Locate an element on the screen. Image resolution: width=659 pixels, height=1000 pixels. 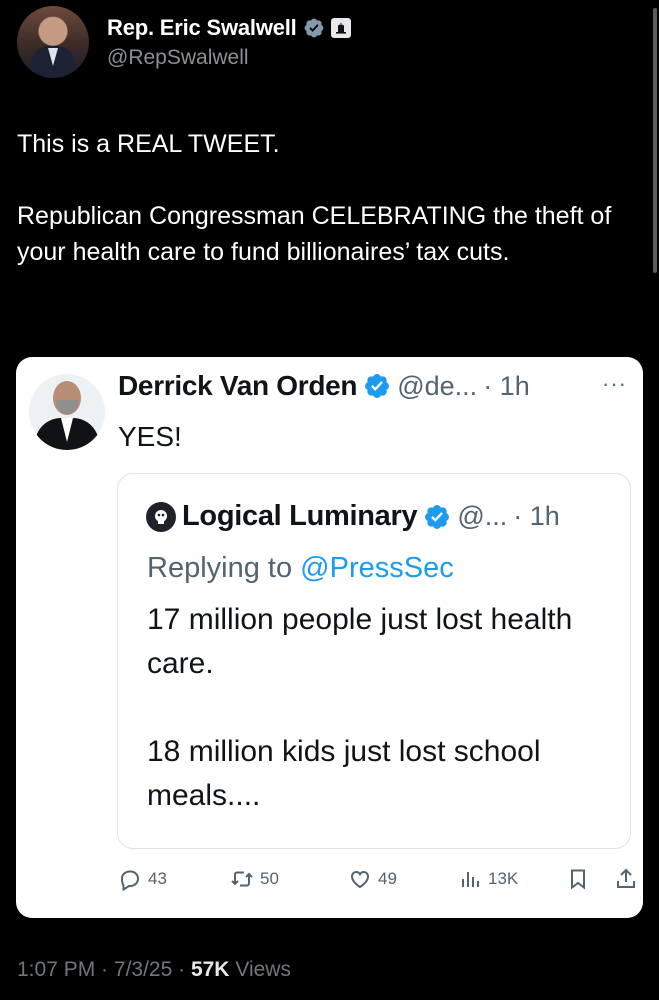
share-icon is located at coordinates (626, 878).